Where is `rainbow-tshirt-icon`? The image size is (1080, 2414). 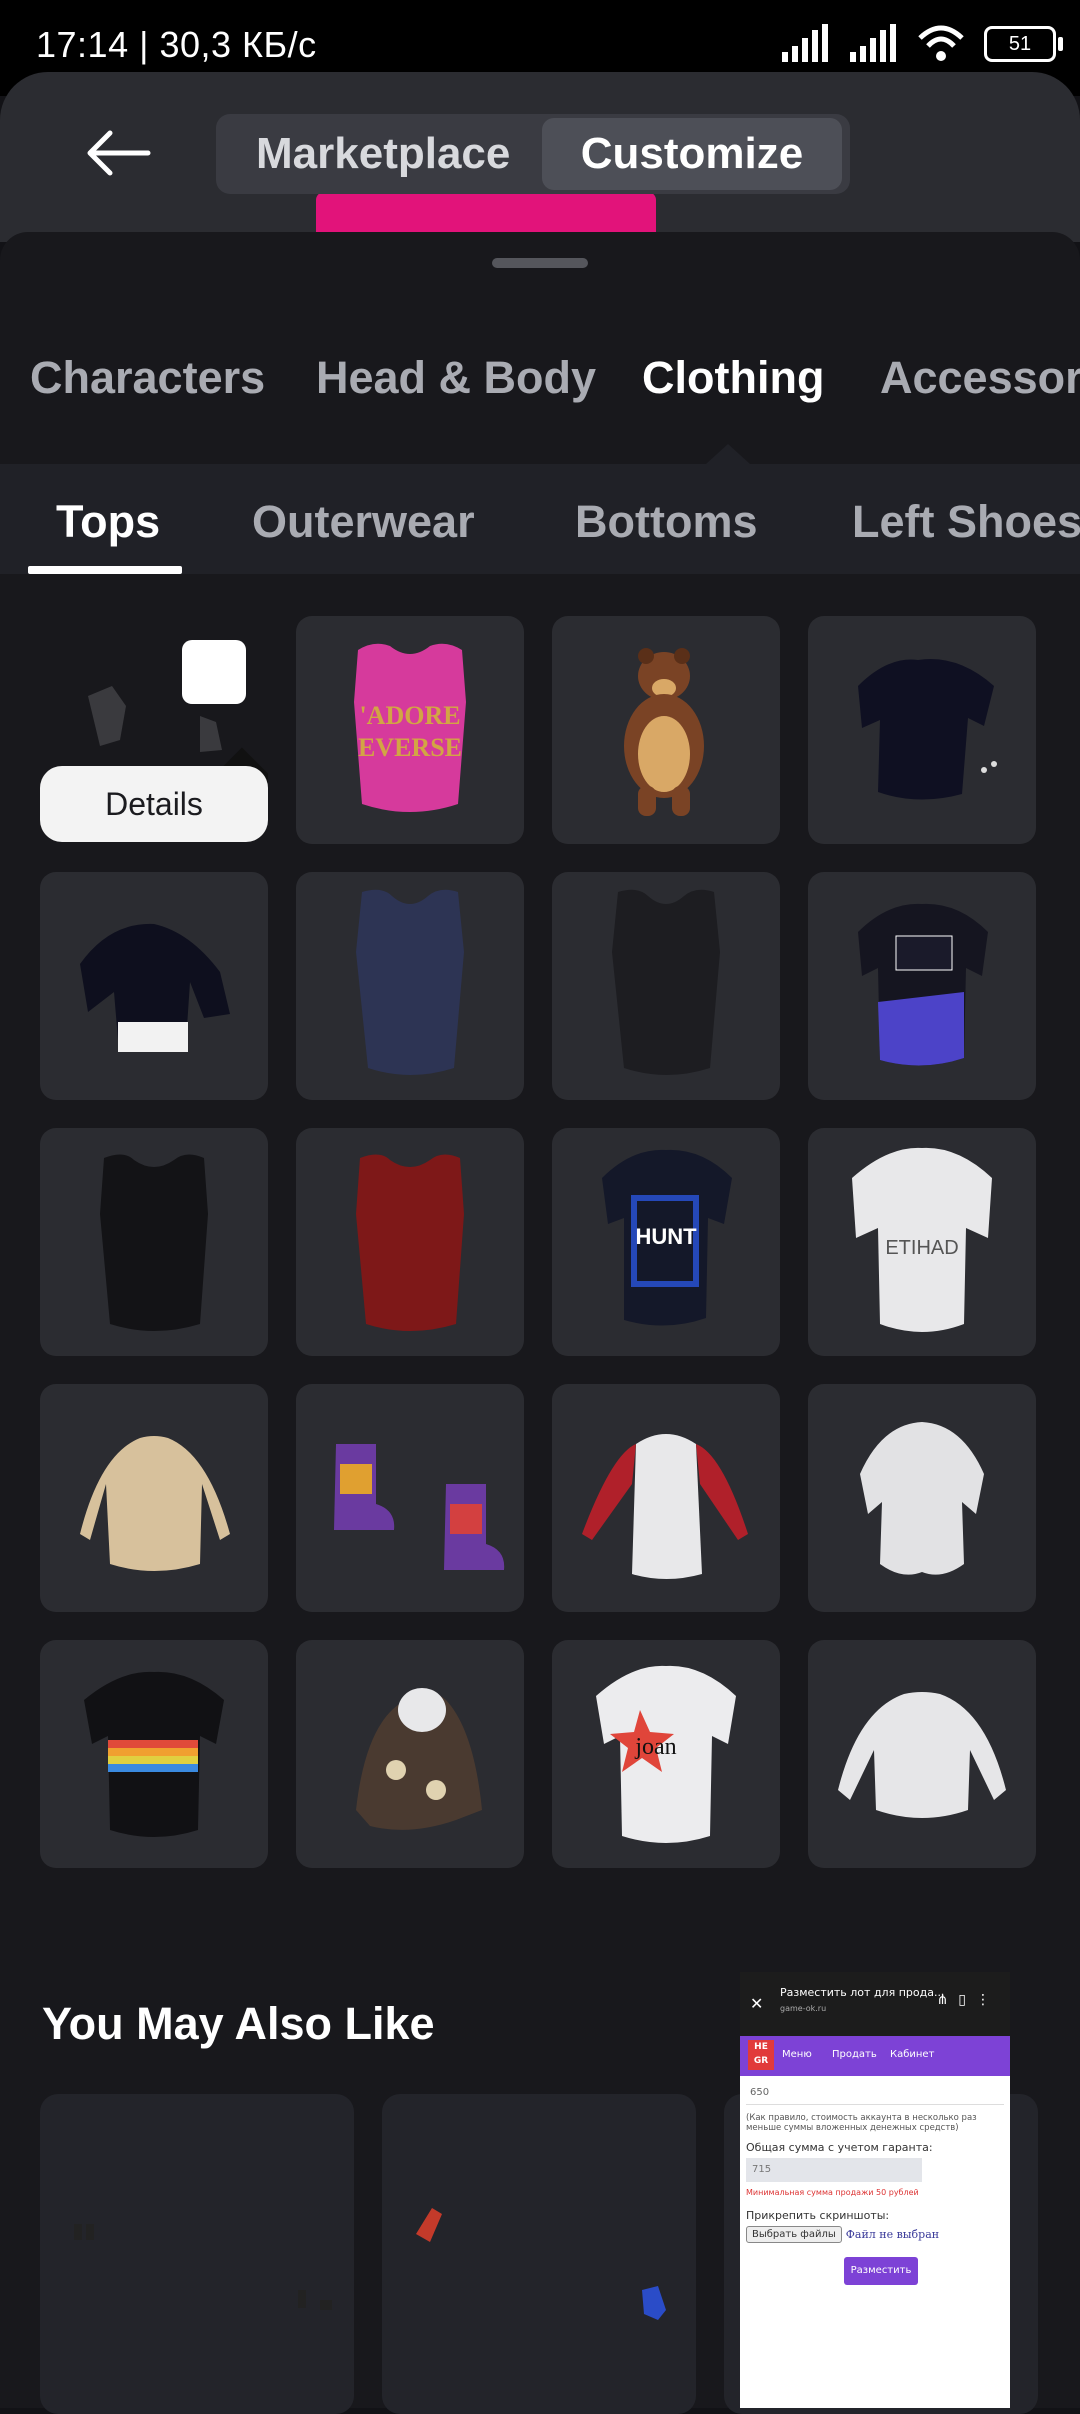 rainbow-tshirt-icon is located at coordinates (154, 1754).